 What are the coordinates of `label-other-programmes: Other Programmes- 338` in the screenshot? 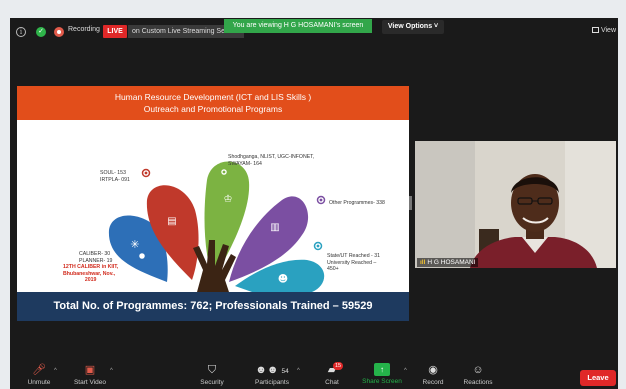 It's located at (357, 203).